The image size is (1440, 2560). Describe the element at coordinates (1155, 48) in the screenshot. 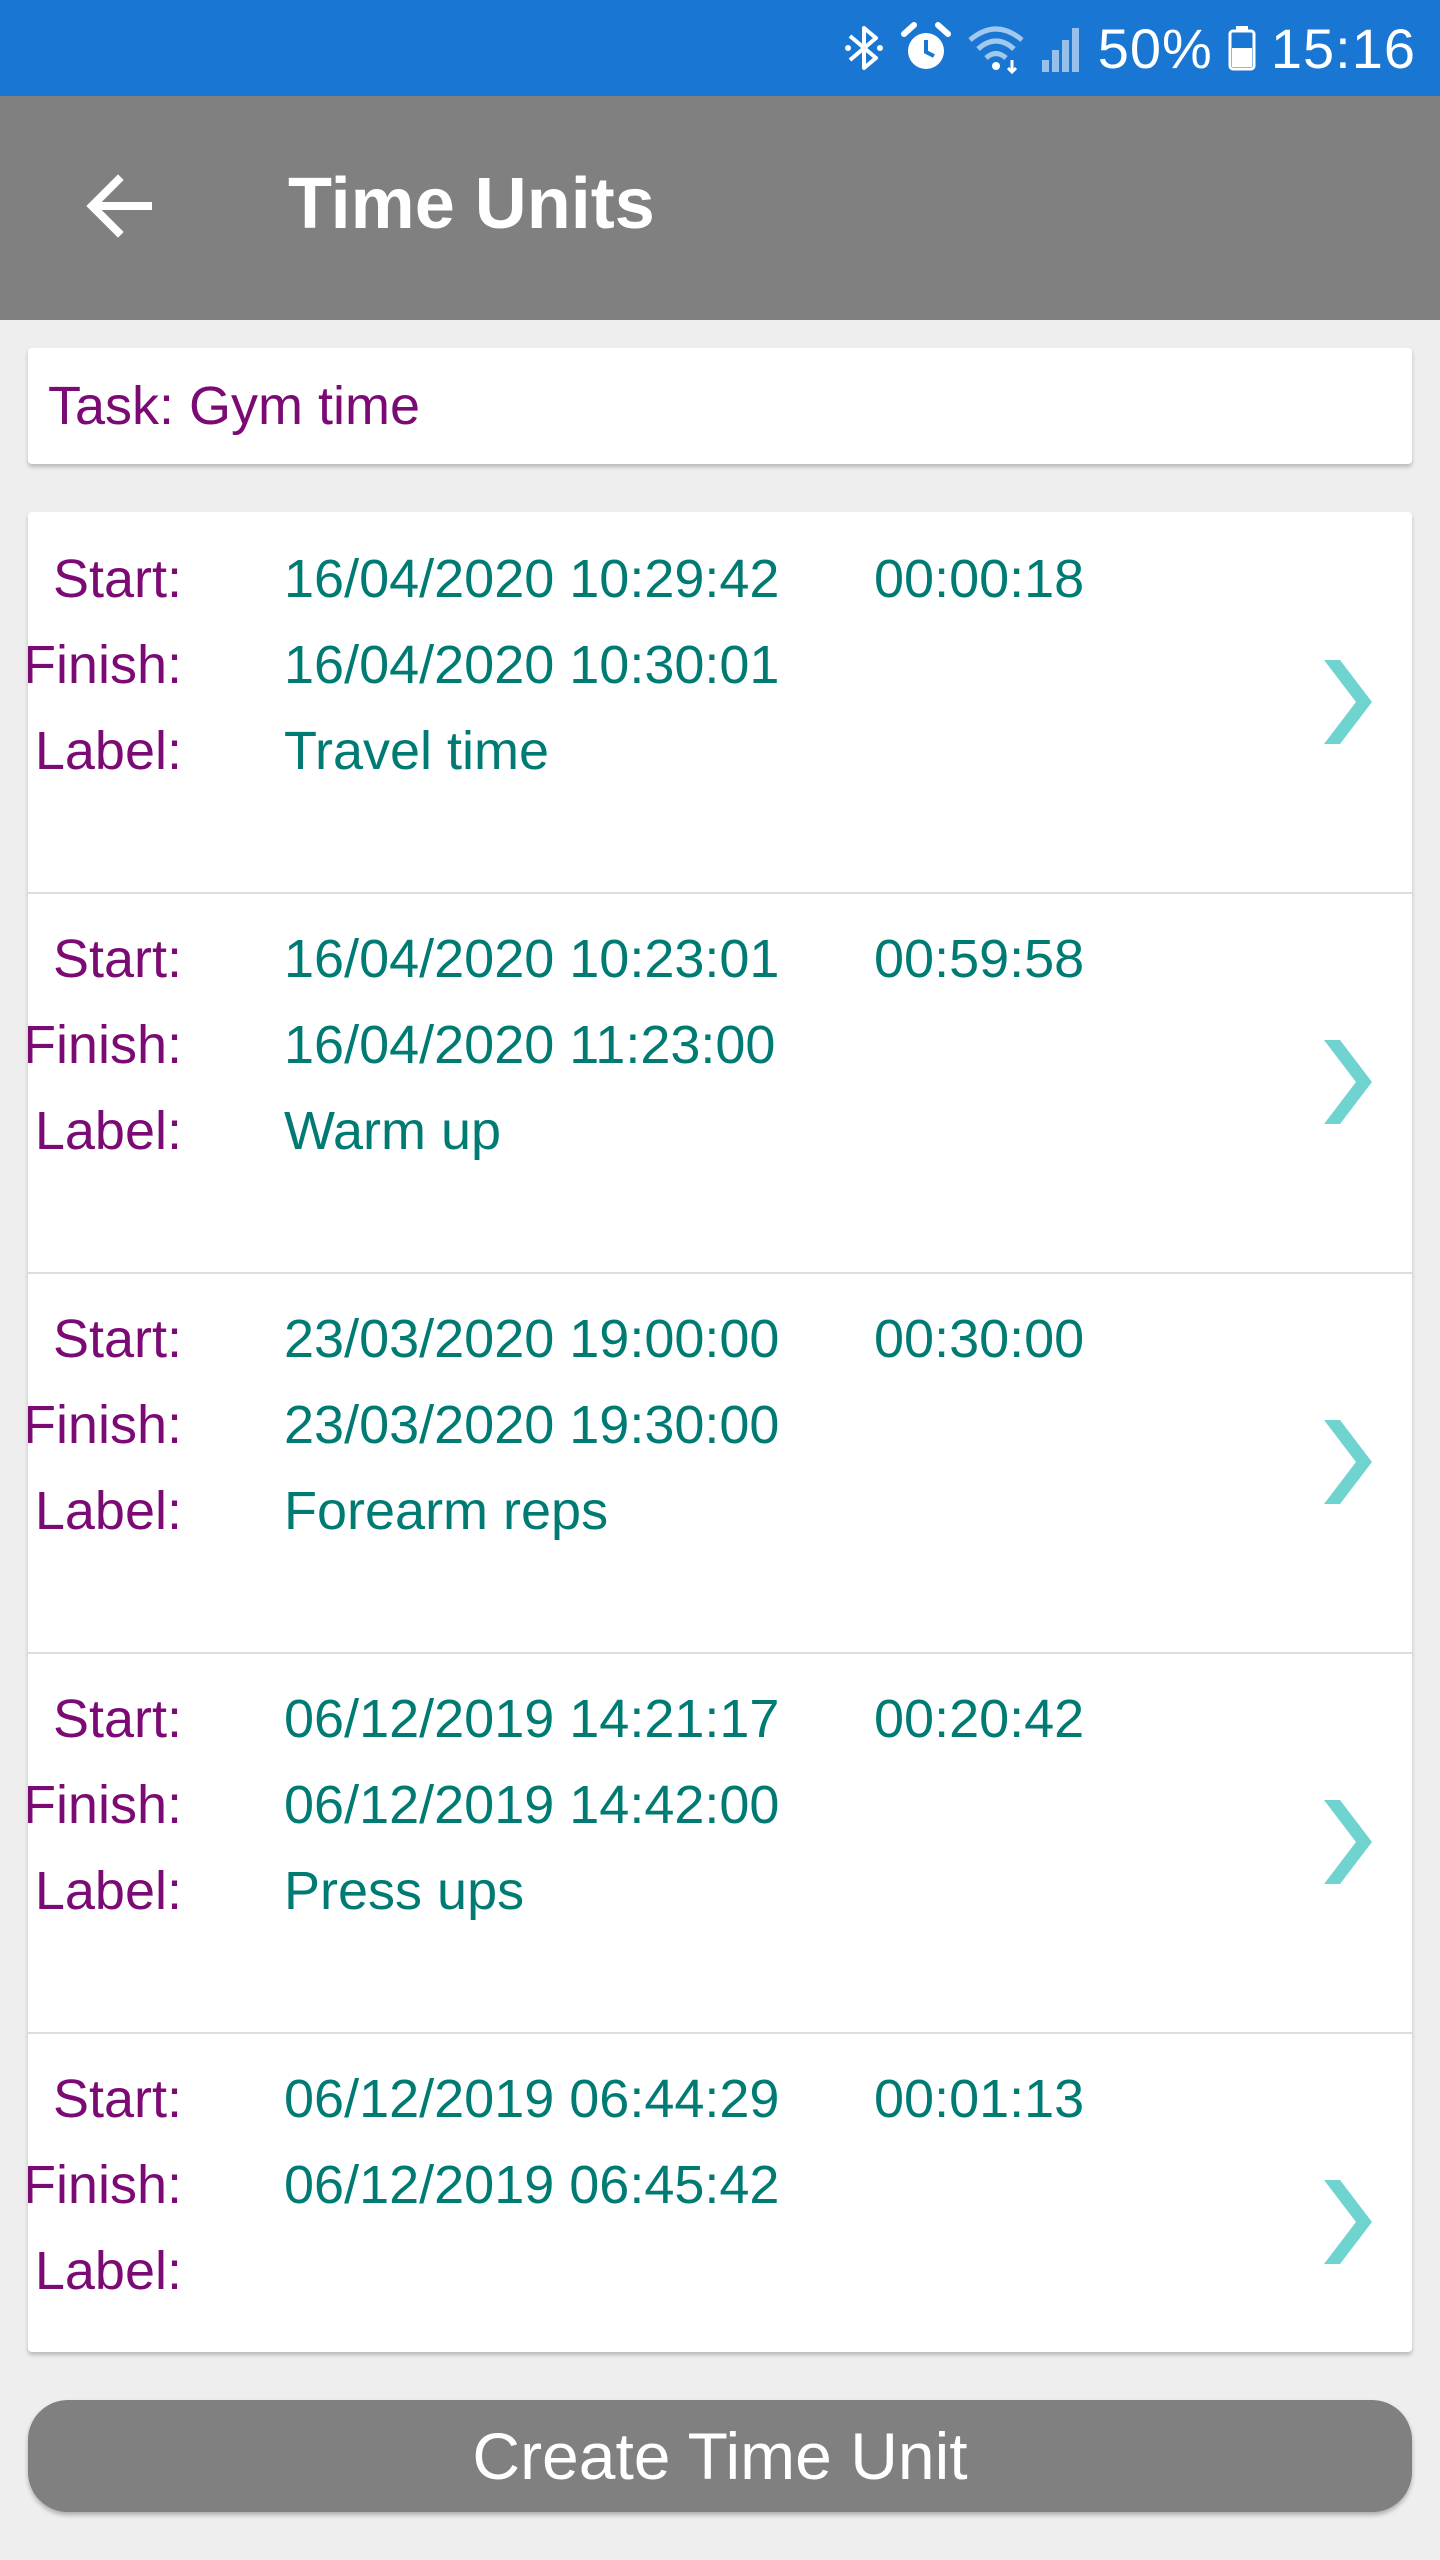

I see `battery-percent: 50%` at that location.